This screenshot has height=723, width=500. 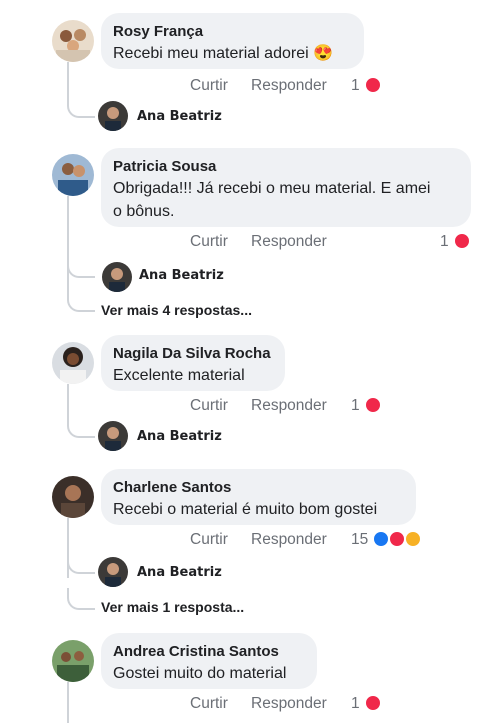 I want to click on commenter-name: Charlene Santos, so click(x=258, y=488).